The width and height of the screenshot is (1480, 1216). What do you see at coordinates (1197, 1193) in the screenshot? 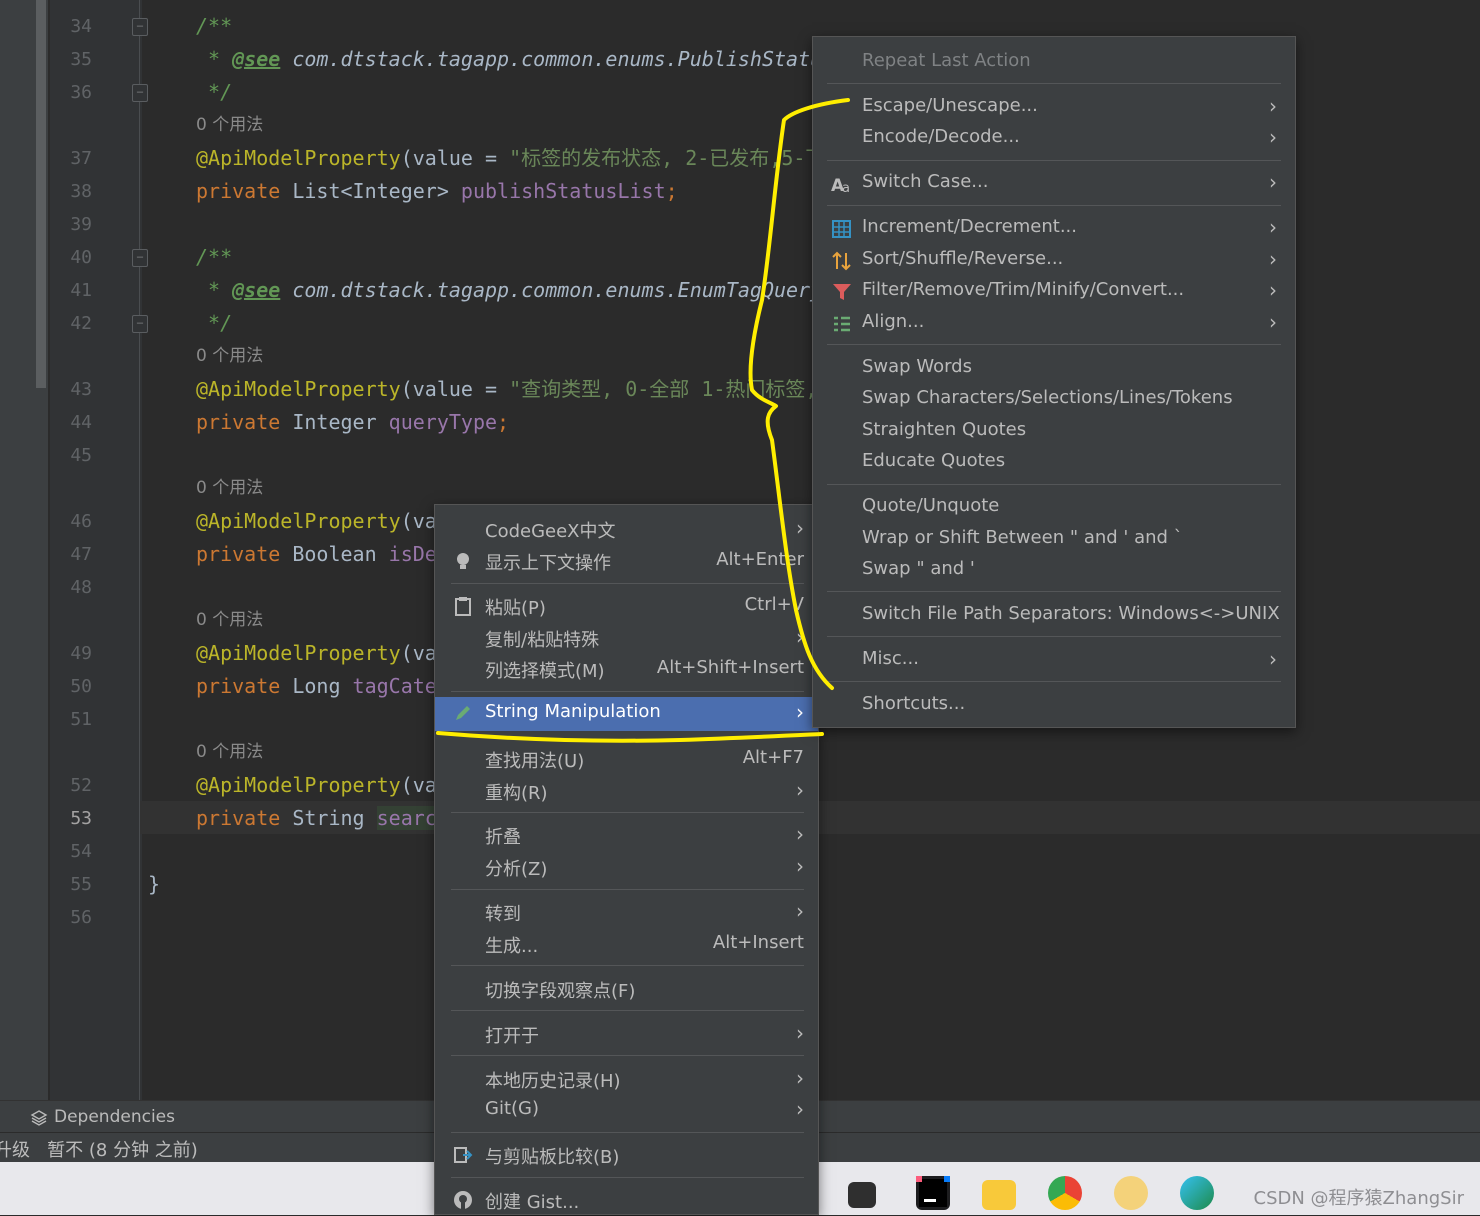
I see `edge-icon` at bounding box center [1197, 1193].